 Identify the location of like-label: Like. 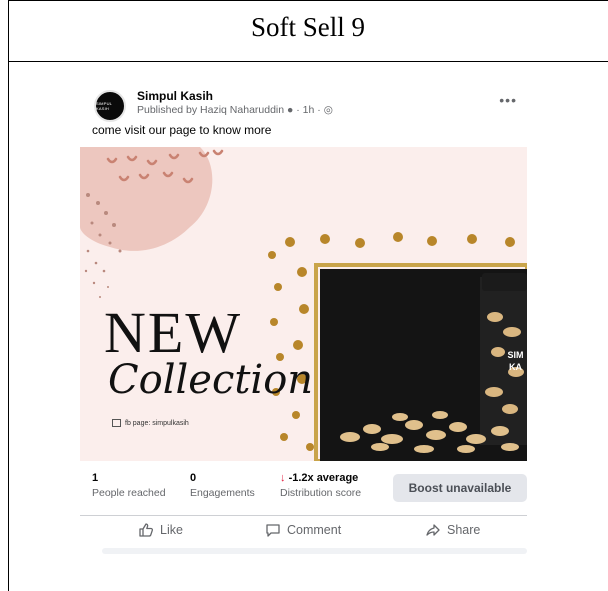
(171, 530).